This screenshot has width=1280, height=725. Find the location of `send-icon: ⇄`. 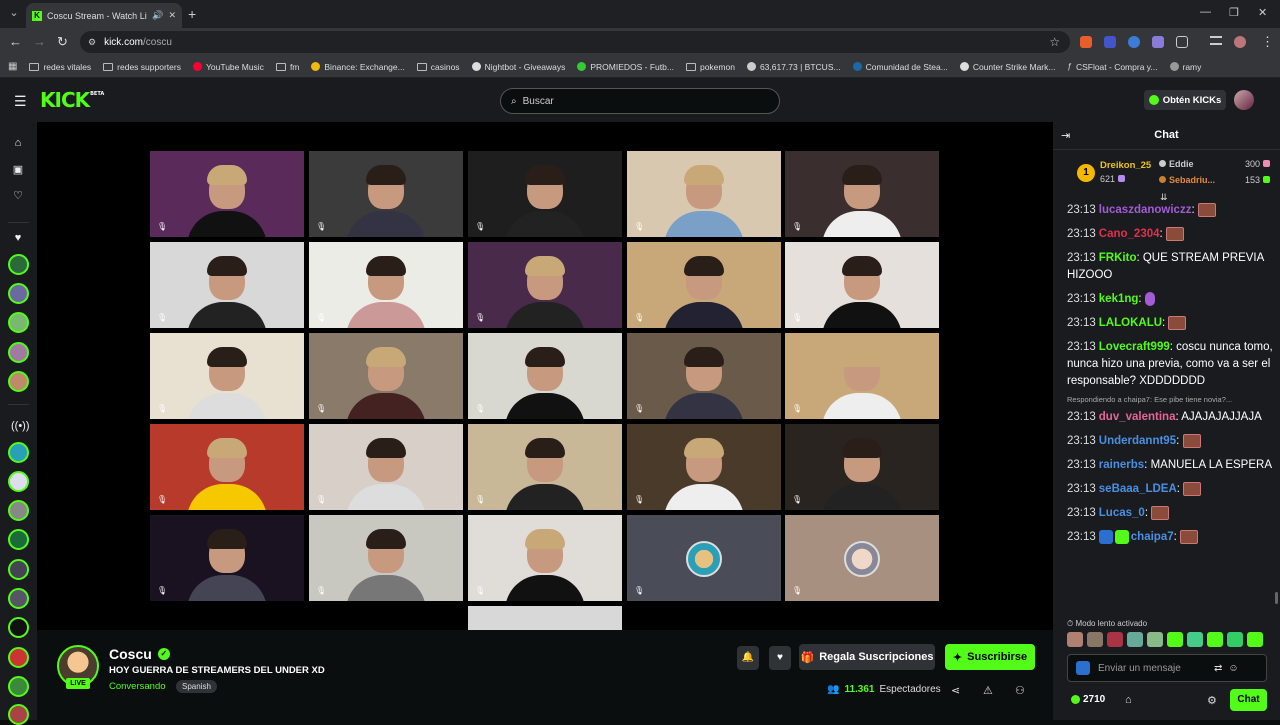

send-icon: ⇄ is located at coordinates (1218, 668).